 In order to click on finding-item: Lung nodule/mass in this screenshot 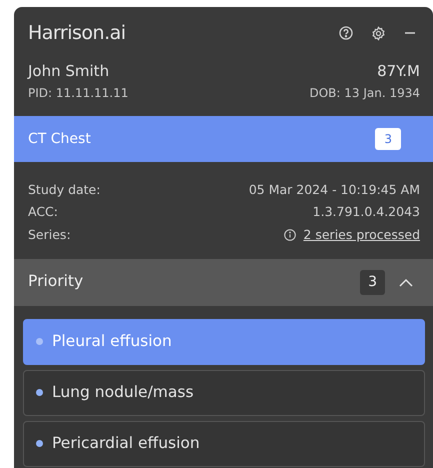, I will do `click(224, 393)`.